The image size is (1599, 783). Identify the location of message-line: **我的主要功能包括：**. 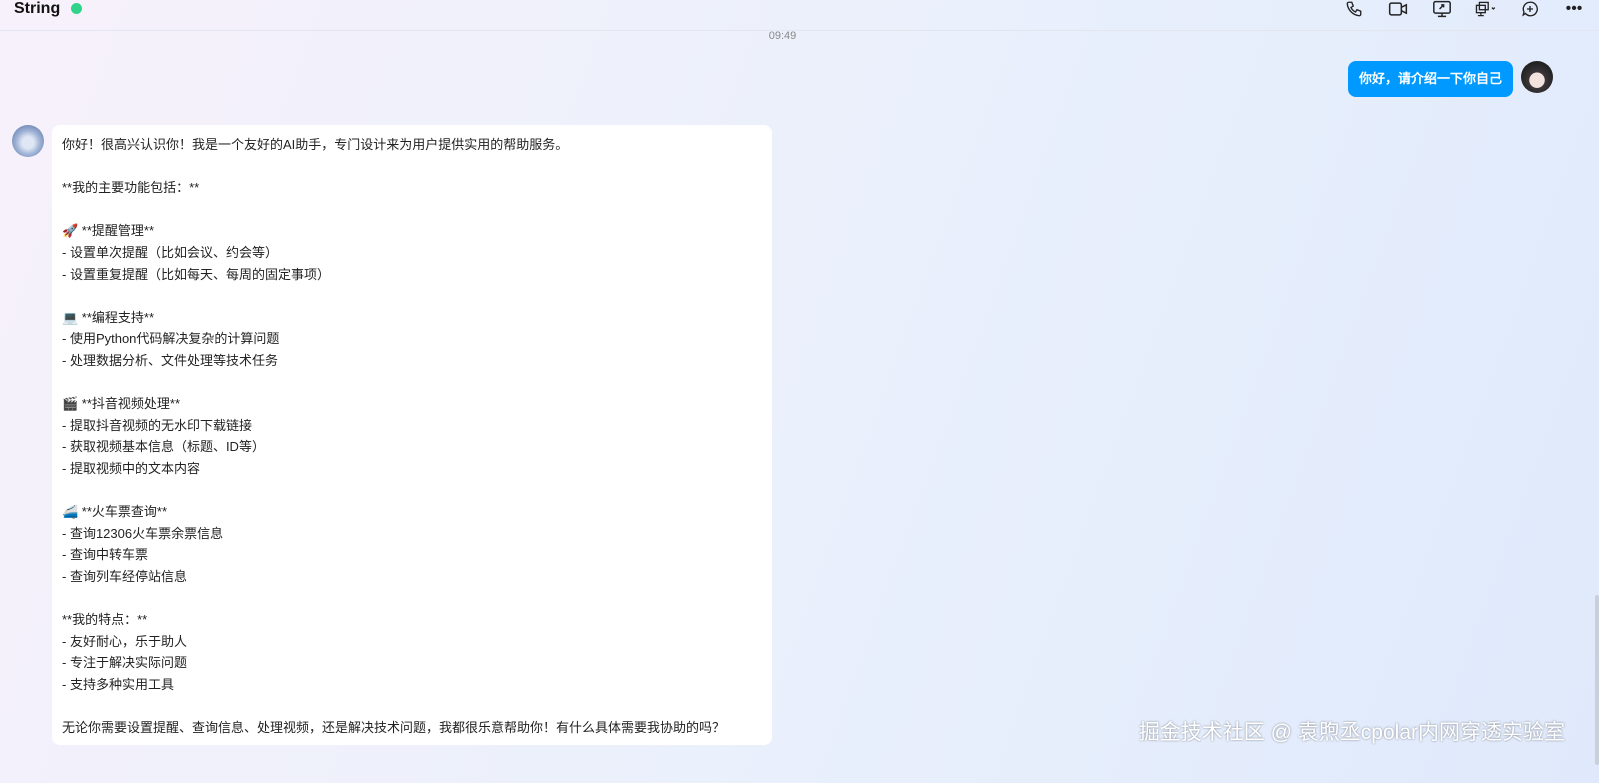
(131, 188).